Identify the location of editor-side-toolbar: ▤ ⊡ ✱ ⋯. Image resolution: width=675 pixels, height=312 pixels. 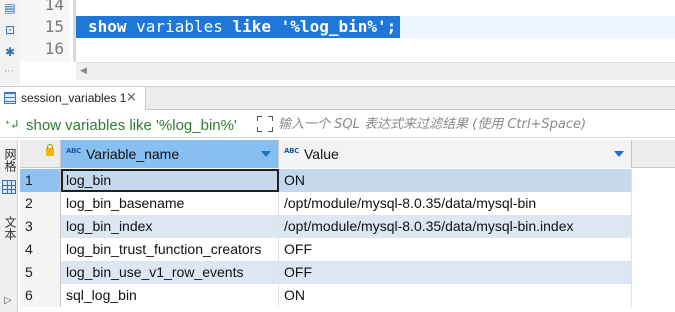
(10, 42).